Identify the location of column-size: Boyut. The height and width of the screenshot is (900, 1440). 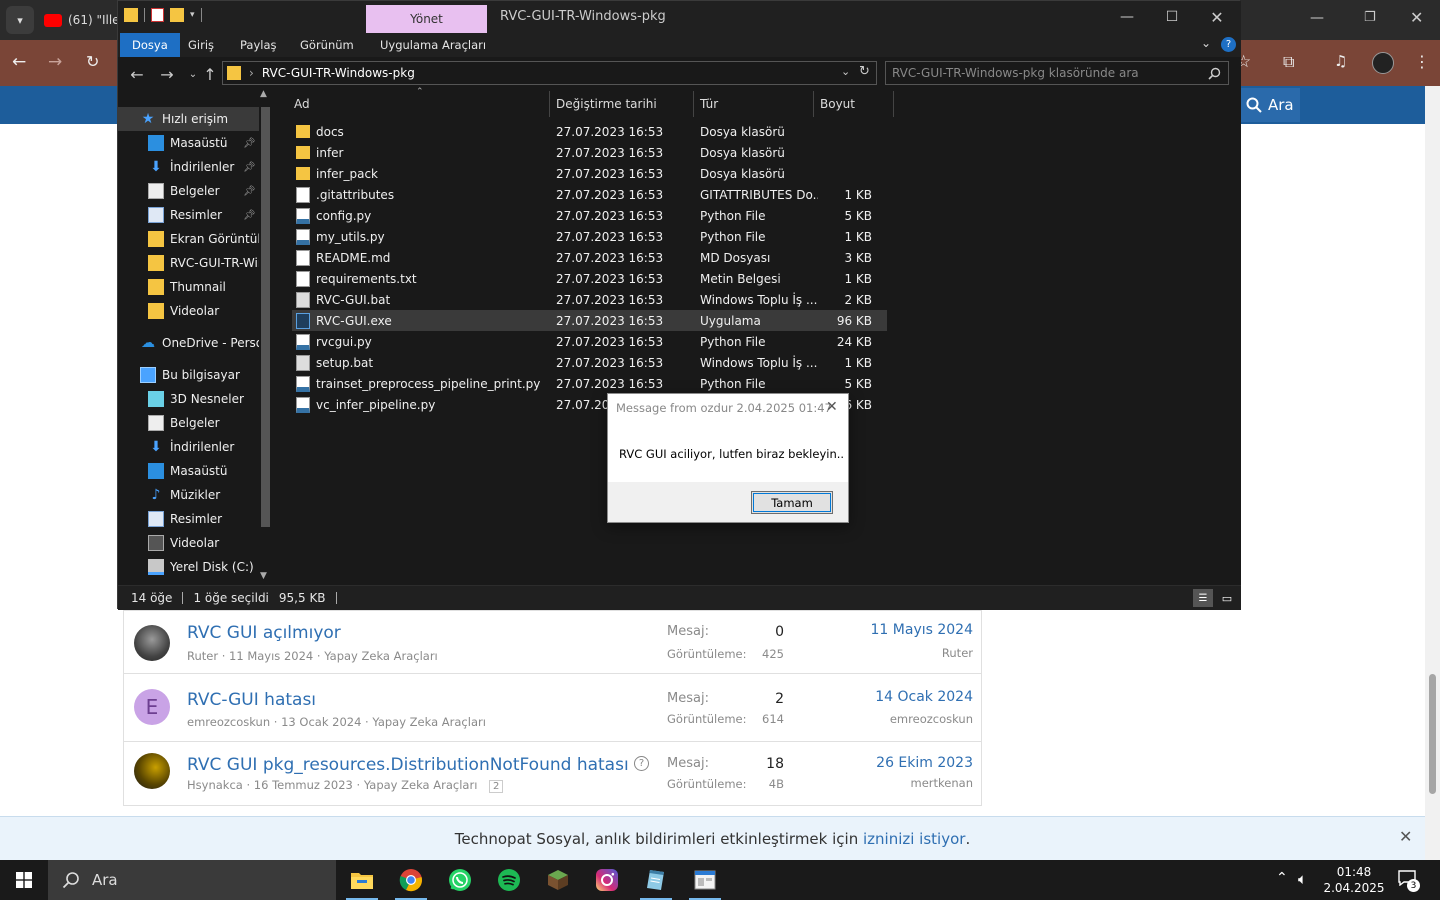
(854, 104).